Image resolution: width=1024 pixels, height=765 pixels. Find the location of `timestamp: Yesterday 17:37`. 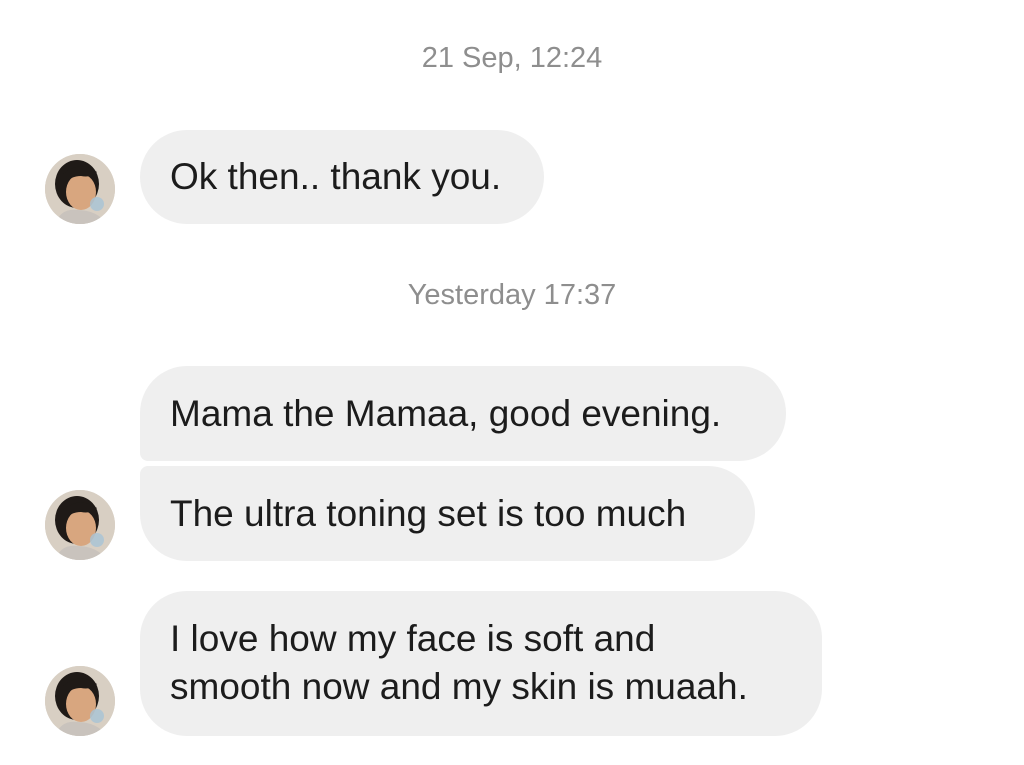

timestamp: Yesterday 17:37 is located at coordinates (512, 295).